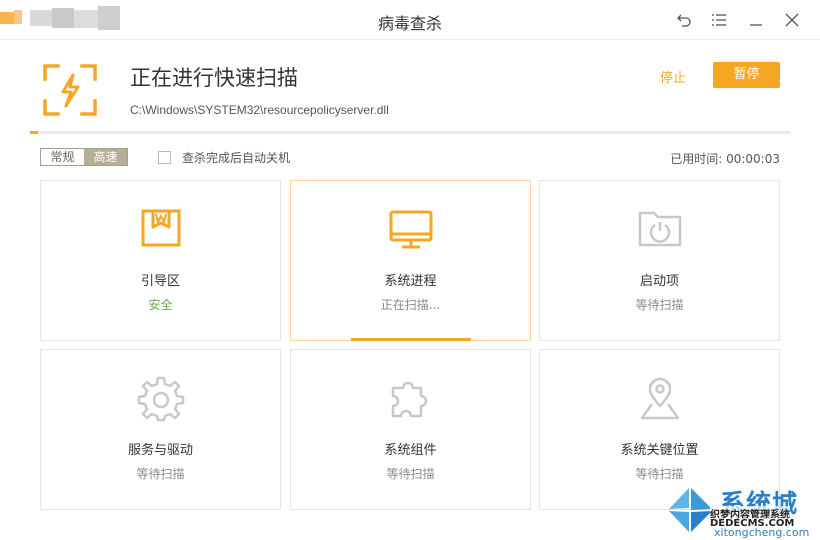 The height and width of the screenshot is (540, 820). What do you see at coordinates (409, 23) in the screenshot?
I see `window-title: 病毒查杀` at bounding box center [409, 23].